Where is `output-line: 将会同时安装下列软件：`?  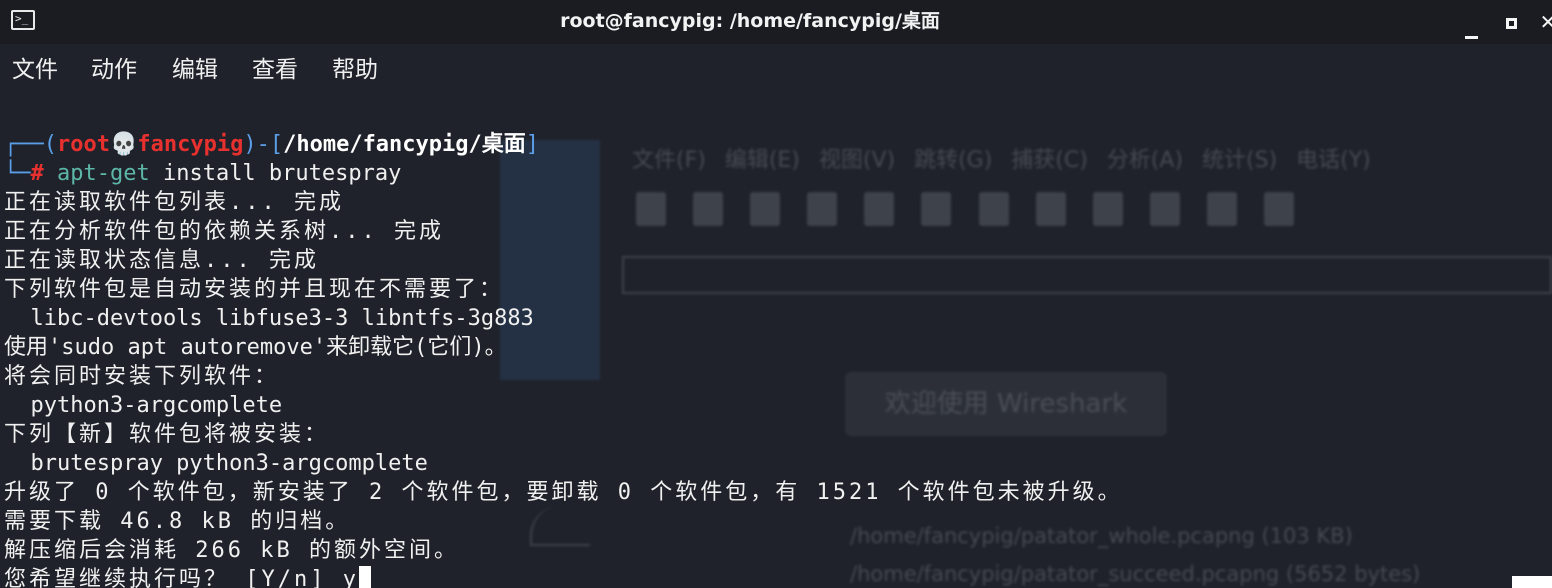 output-line: 将会同时安装下列软件： is located at coordinates (142, 376).